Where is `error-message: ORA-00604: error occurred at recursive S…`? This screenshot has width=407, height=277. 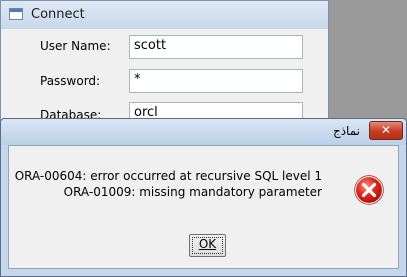 error-message: ORA-00604: error occurred at recursive S… is located at coordinates (168, 184).